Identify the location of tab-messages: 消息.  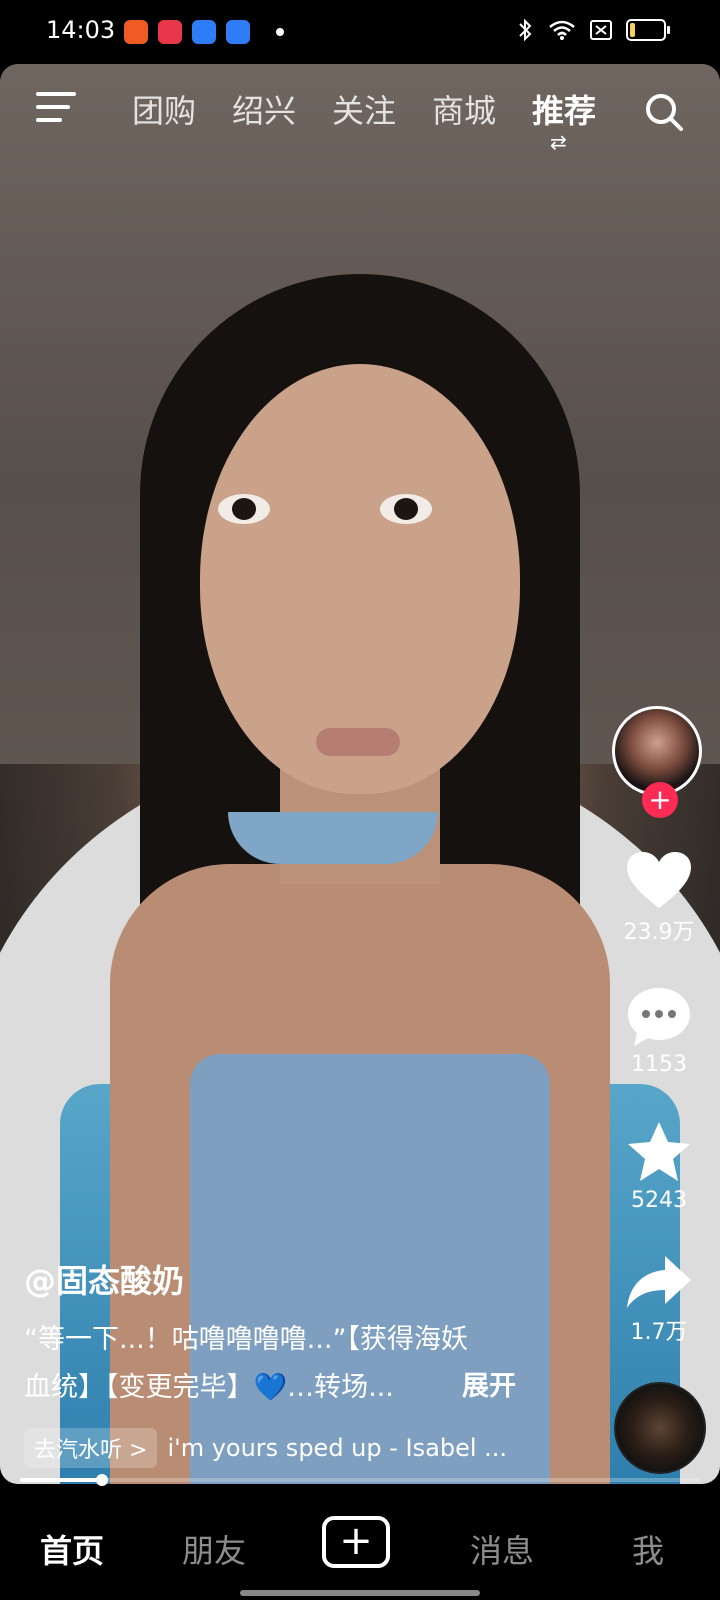
(502, 1549).